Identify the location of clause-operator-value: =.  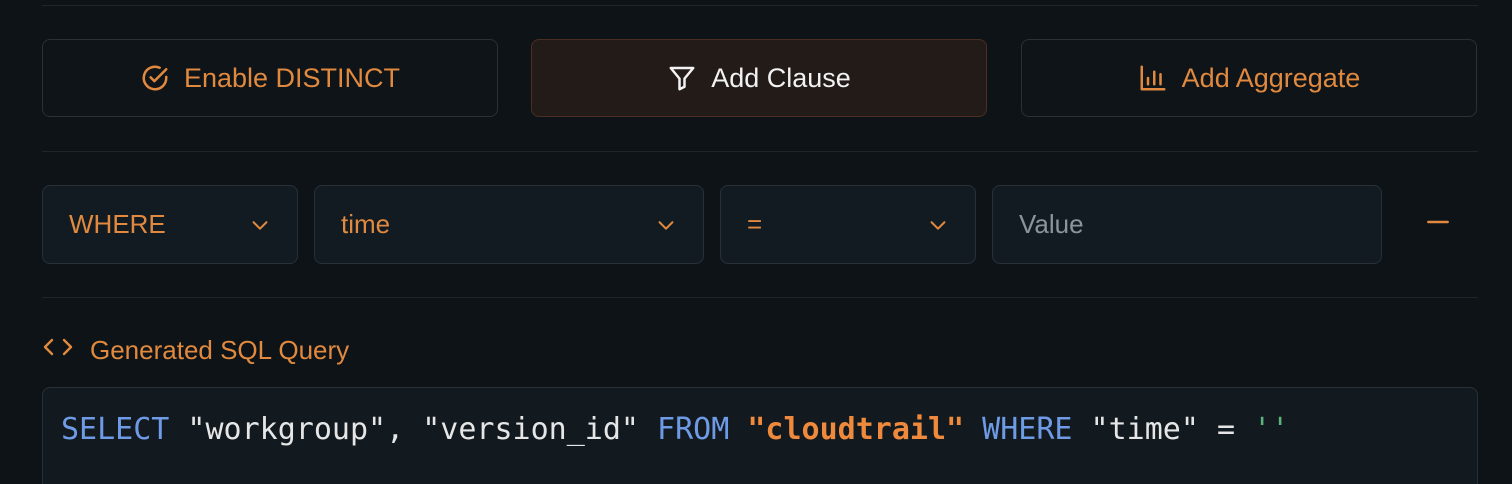
(755, 224).